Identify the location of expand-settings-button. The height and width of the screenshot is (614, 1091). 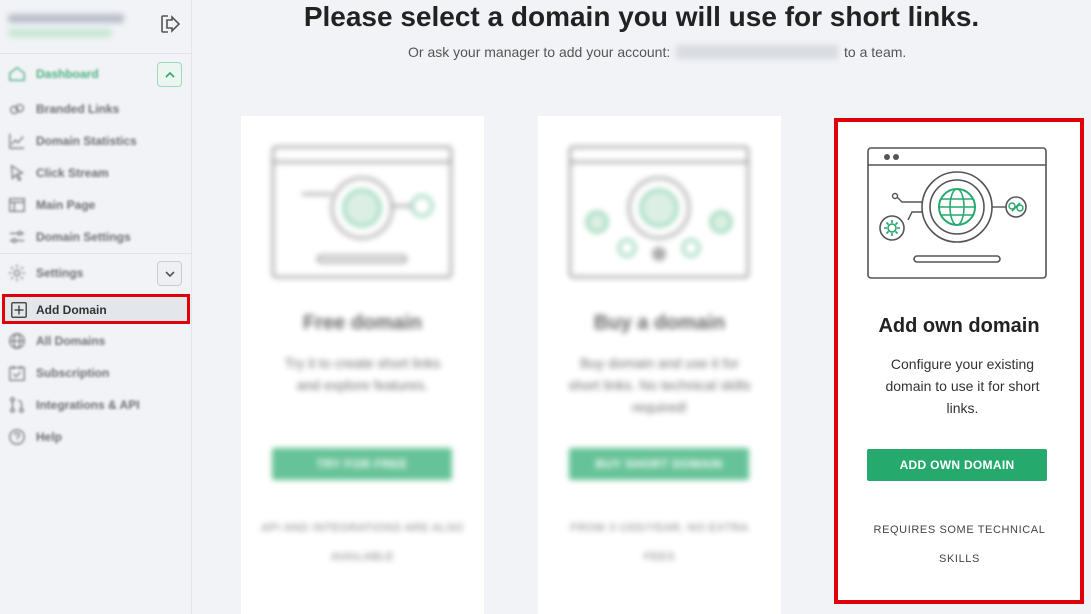
(169, 273).